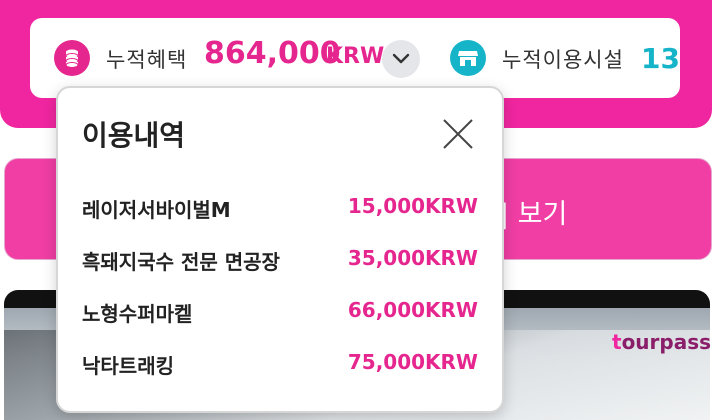 The height and width of the screenshot is (420, 715). Describe the element at coordinates (128, 366) in the screenshot. I see `item-name: 낙타트래킹` at that location.